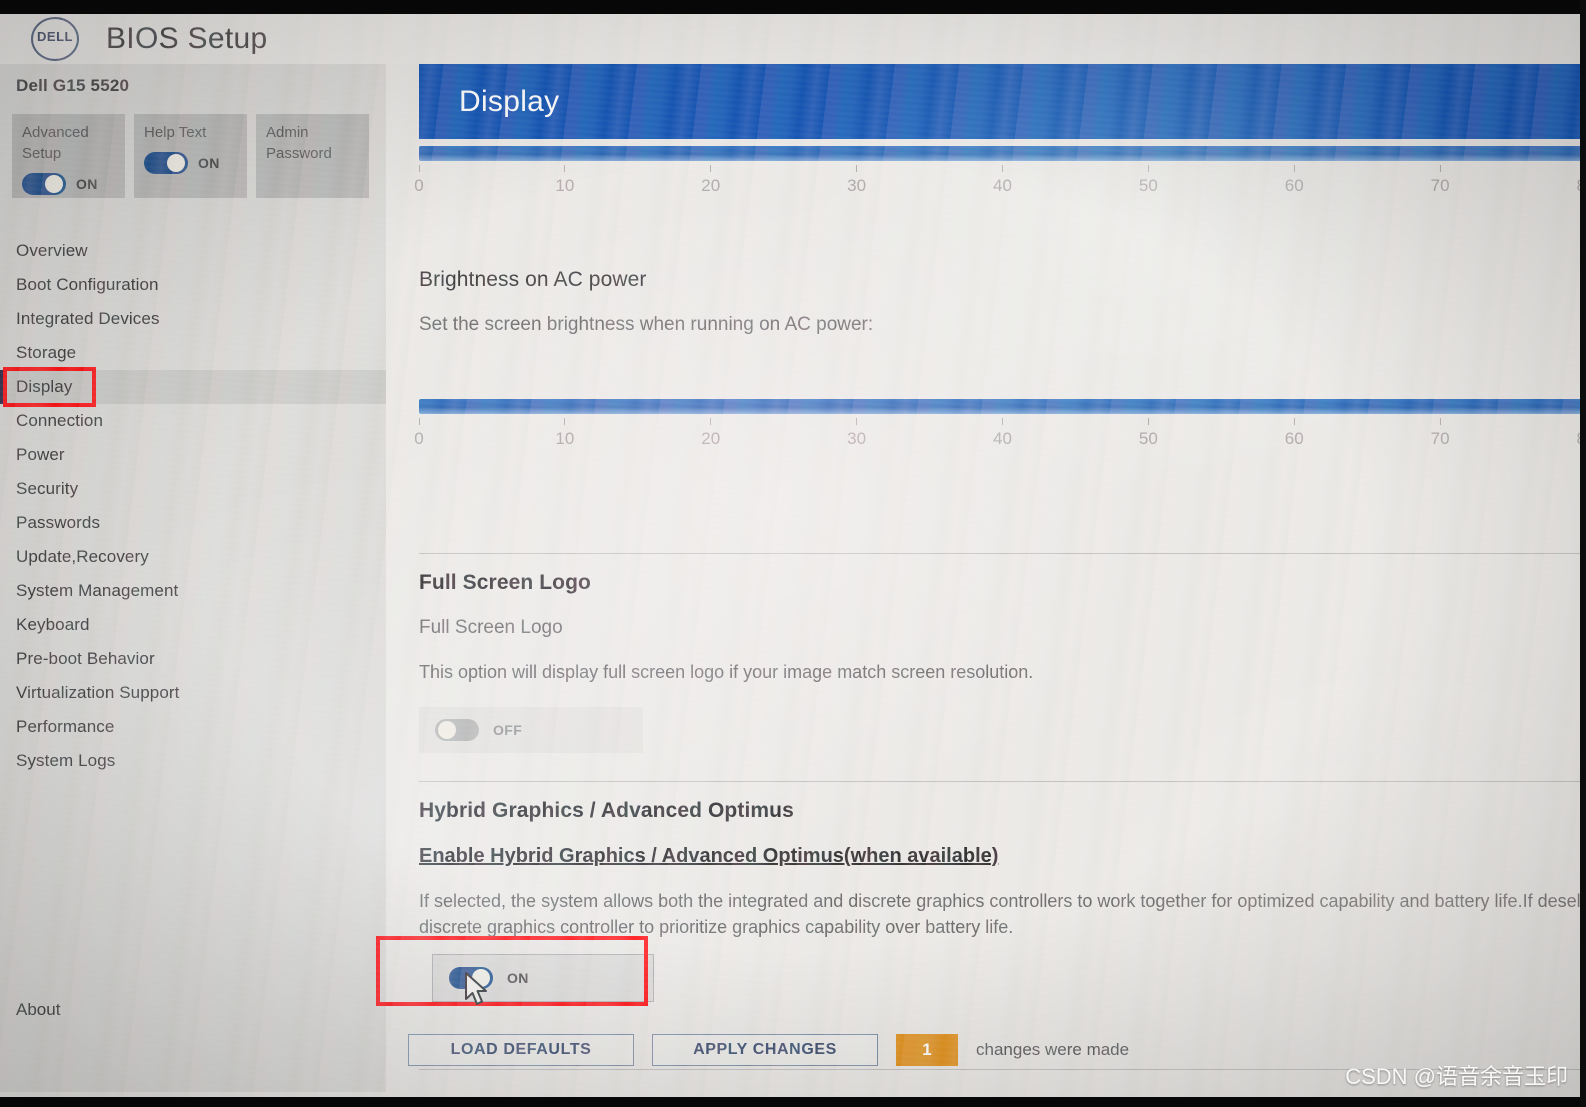  Describe the element at coordinates (793, 7) in the screenshot. I see `bezel-top` at that location.